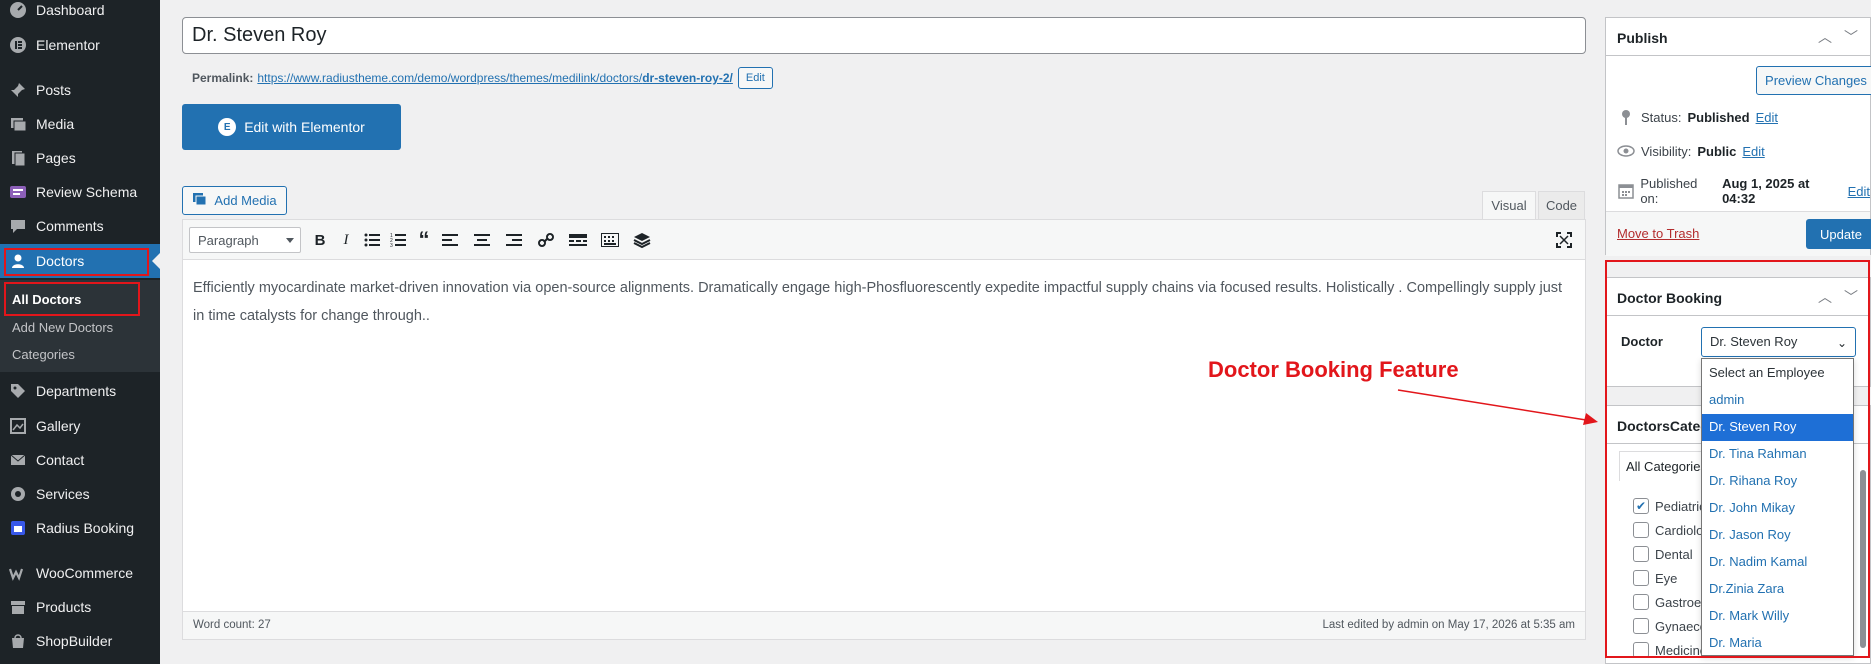 The width and height of the screenshot is (1871, 664). Describe the element at coordinates (1626, 117) in the screenshot. I see `pin-icon` at that location.